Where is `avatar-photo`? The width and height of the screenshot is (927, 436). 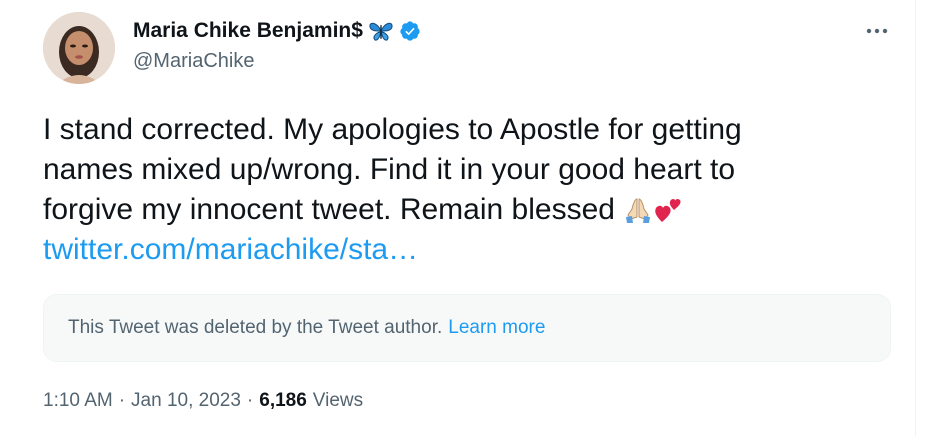 avatar-photo is located at coordinates (79, 48).